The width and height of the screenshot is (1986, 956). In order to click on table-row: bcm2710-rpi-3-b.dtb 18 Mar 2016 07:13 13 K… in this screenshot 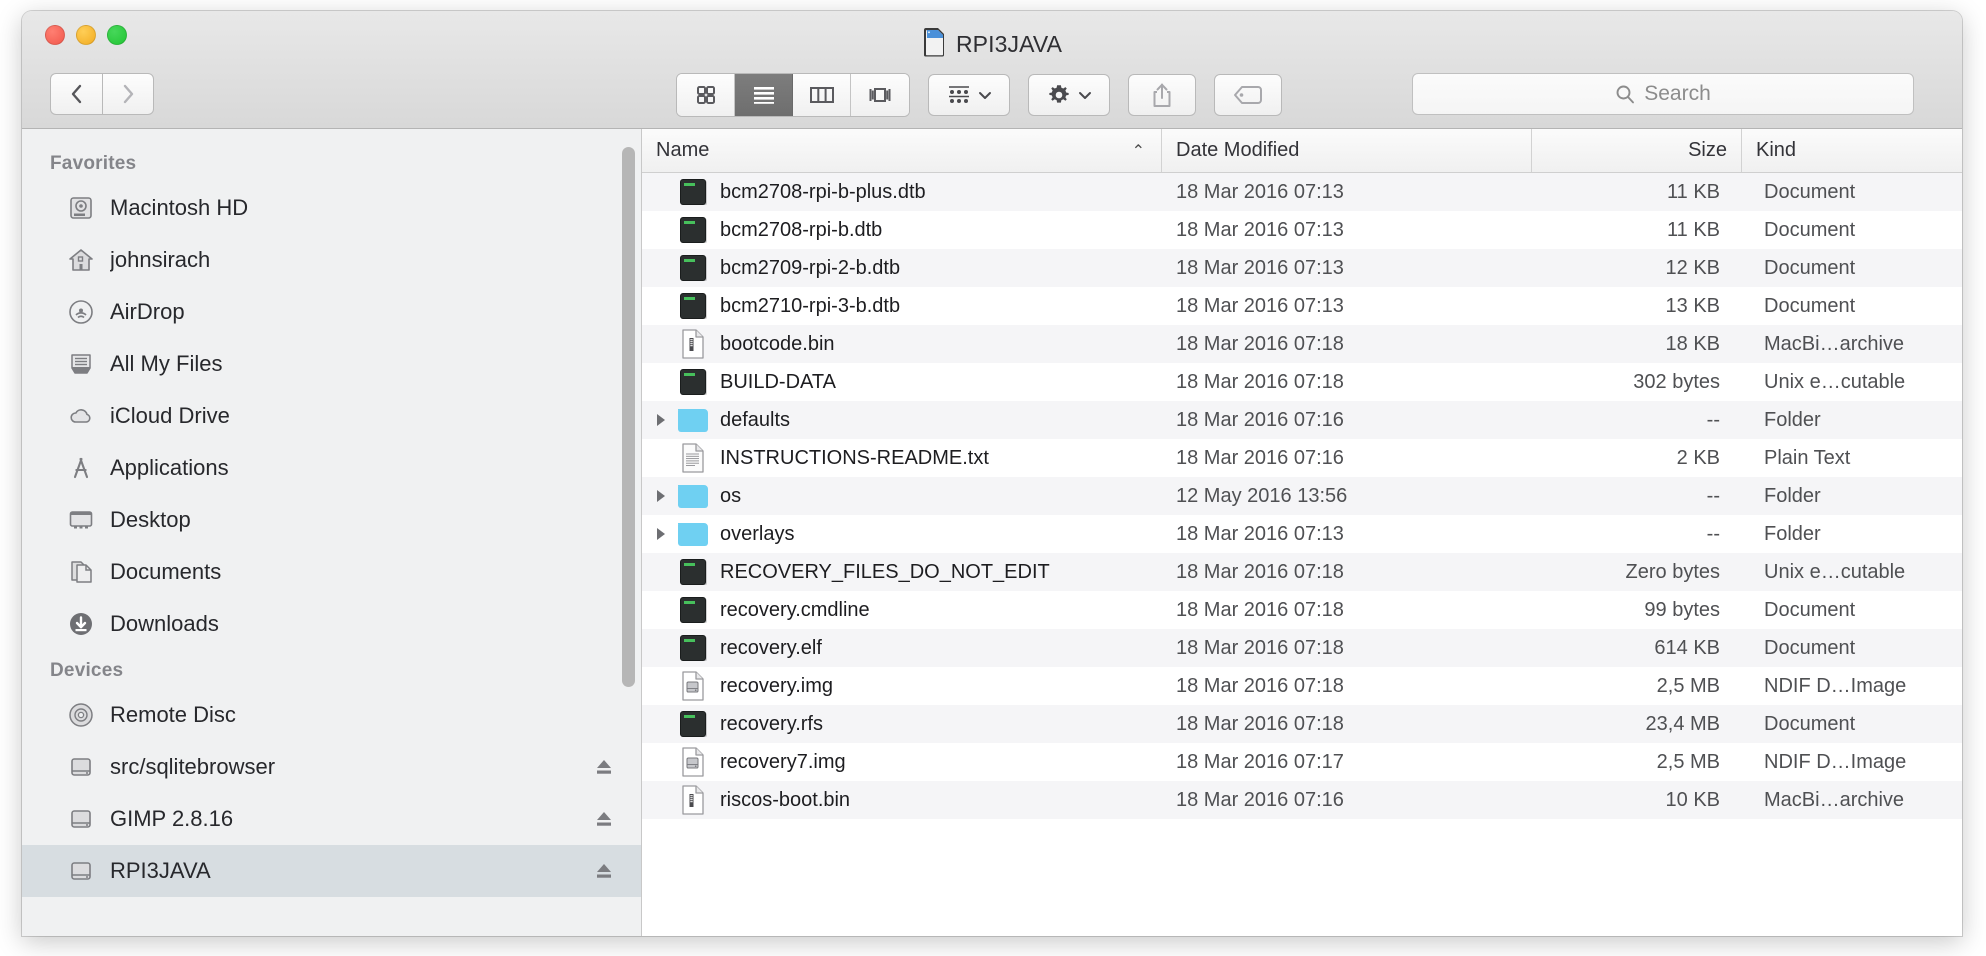, I will do `click(1302, 306)`.